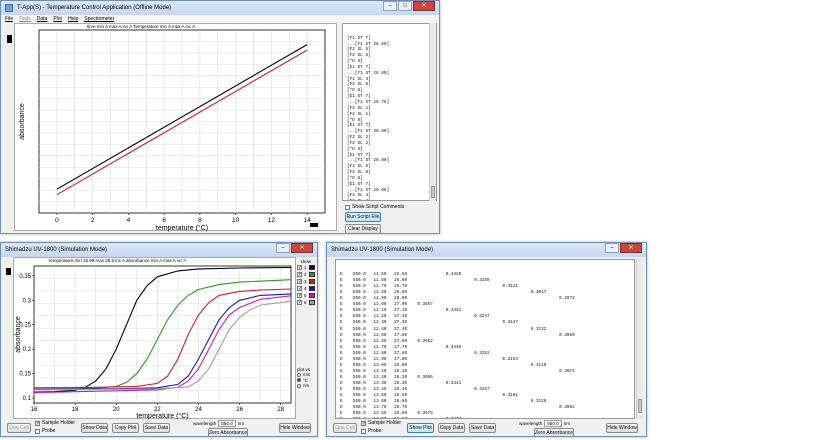  I want to click on series-legend: show ✓ 1 ✓ 2 ✓ 3 ✓ 4 ✓ 5 ✓ 6, so click(306, 282).